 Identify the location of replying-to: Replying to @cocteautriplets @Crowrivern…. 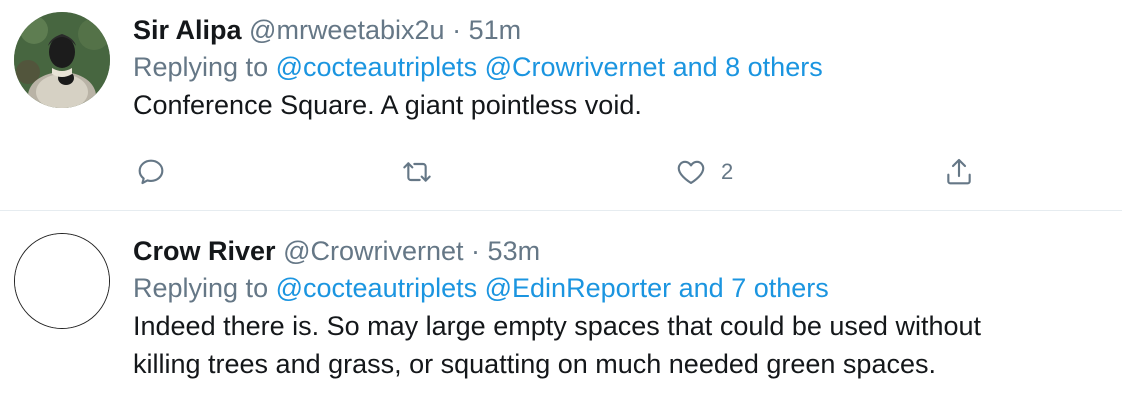
(622, 67).